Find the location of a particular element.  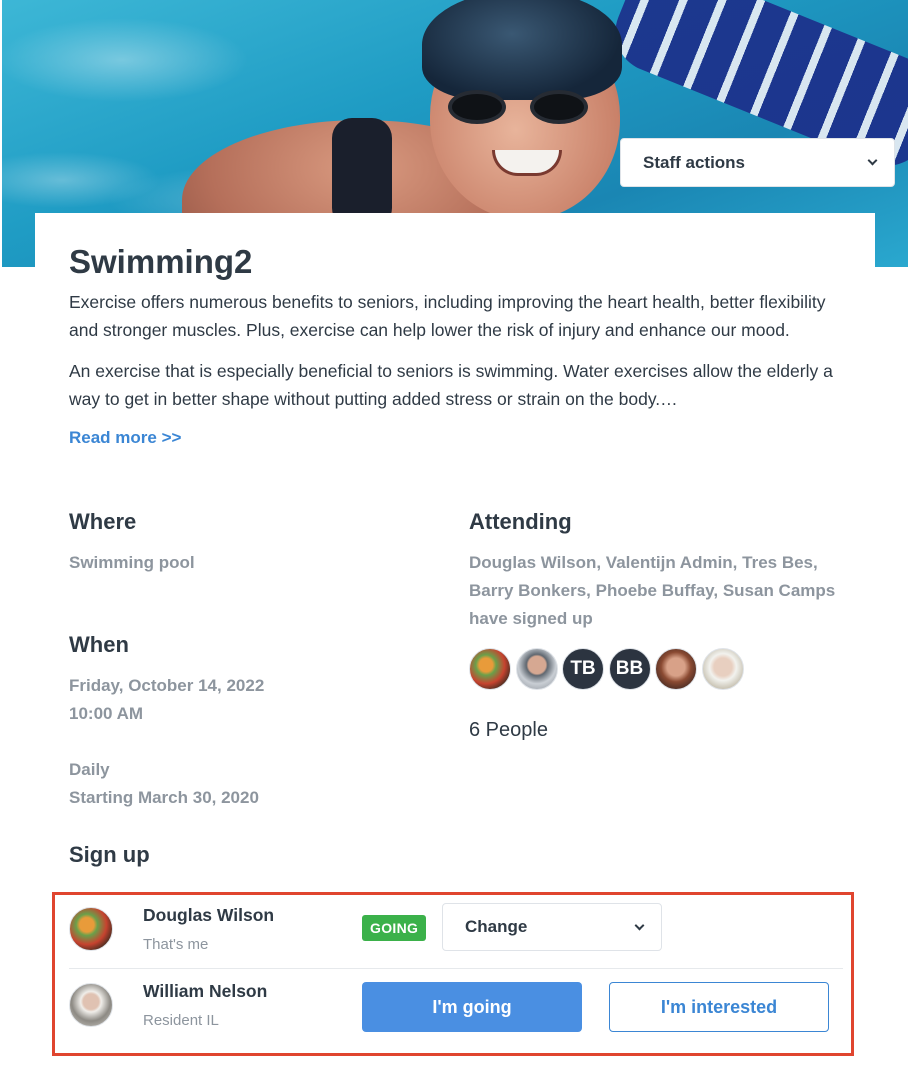

avatar: TB is located at coordinates (583, 669).